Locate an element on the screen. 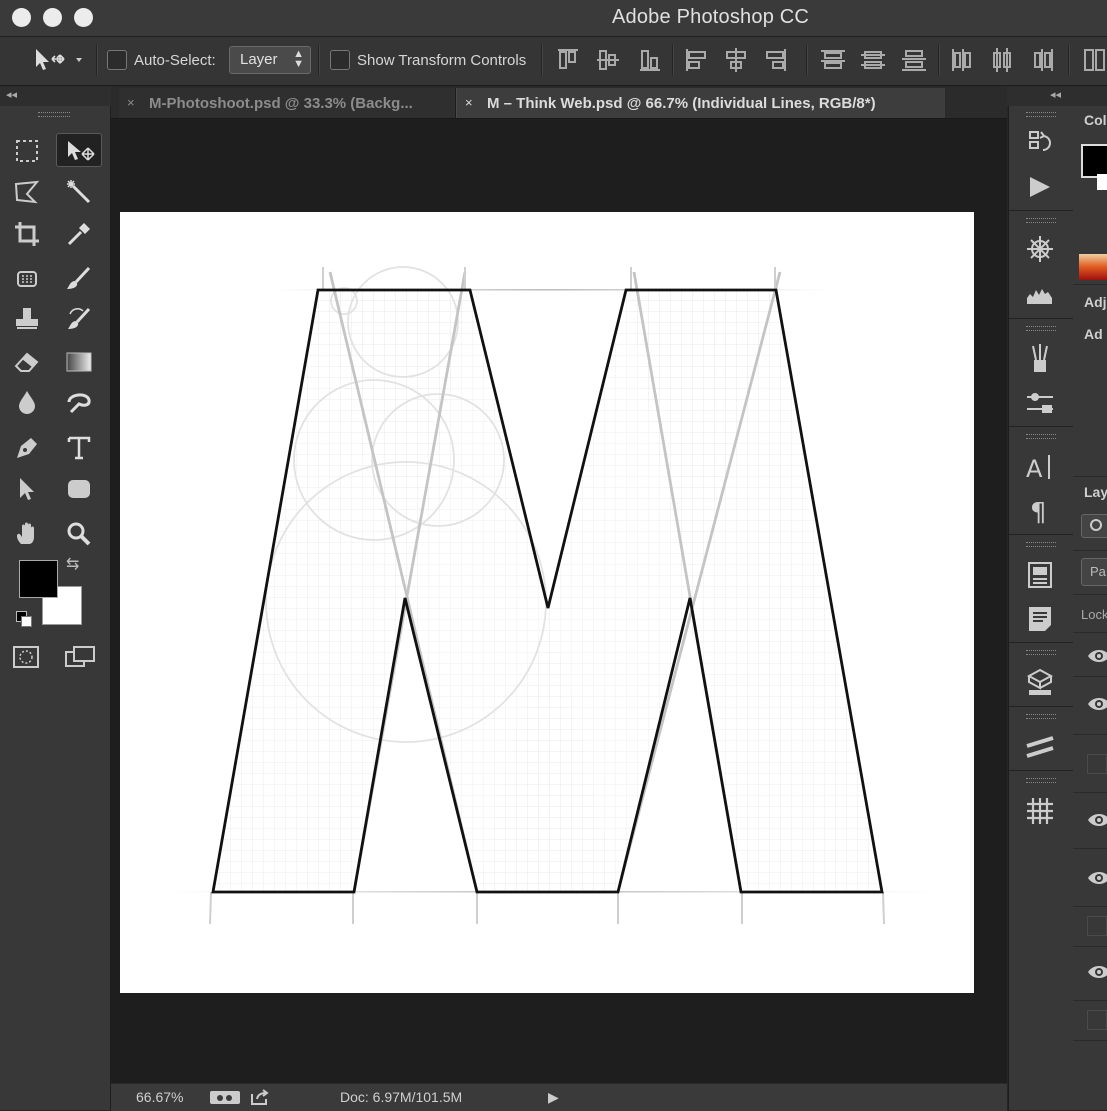 This screenshot has height=1111, width=1107. brush-tool is located at coordinates (79, 278).